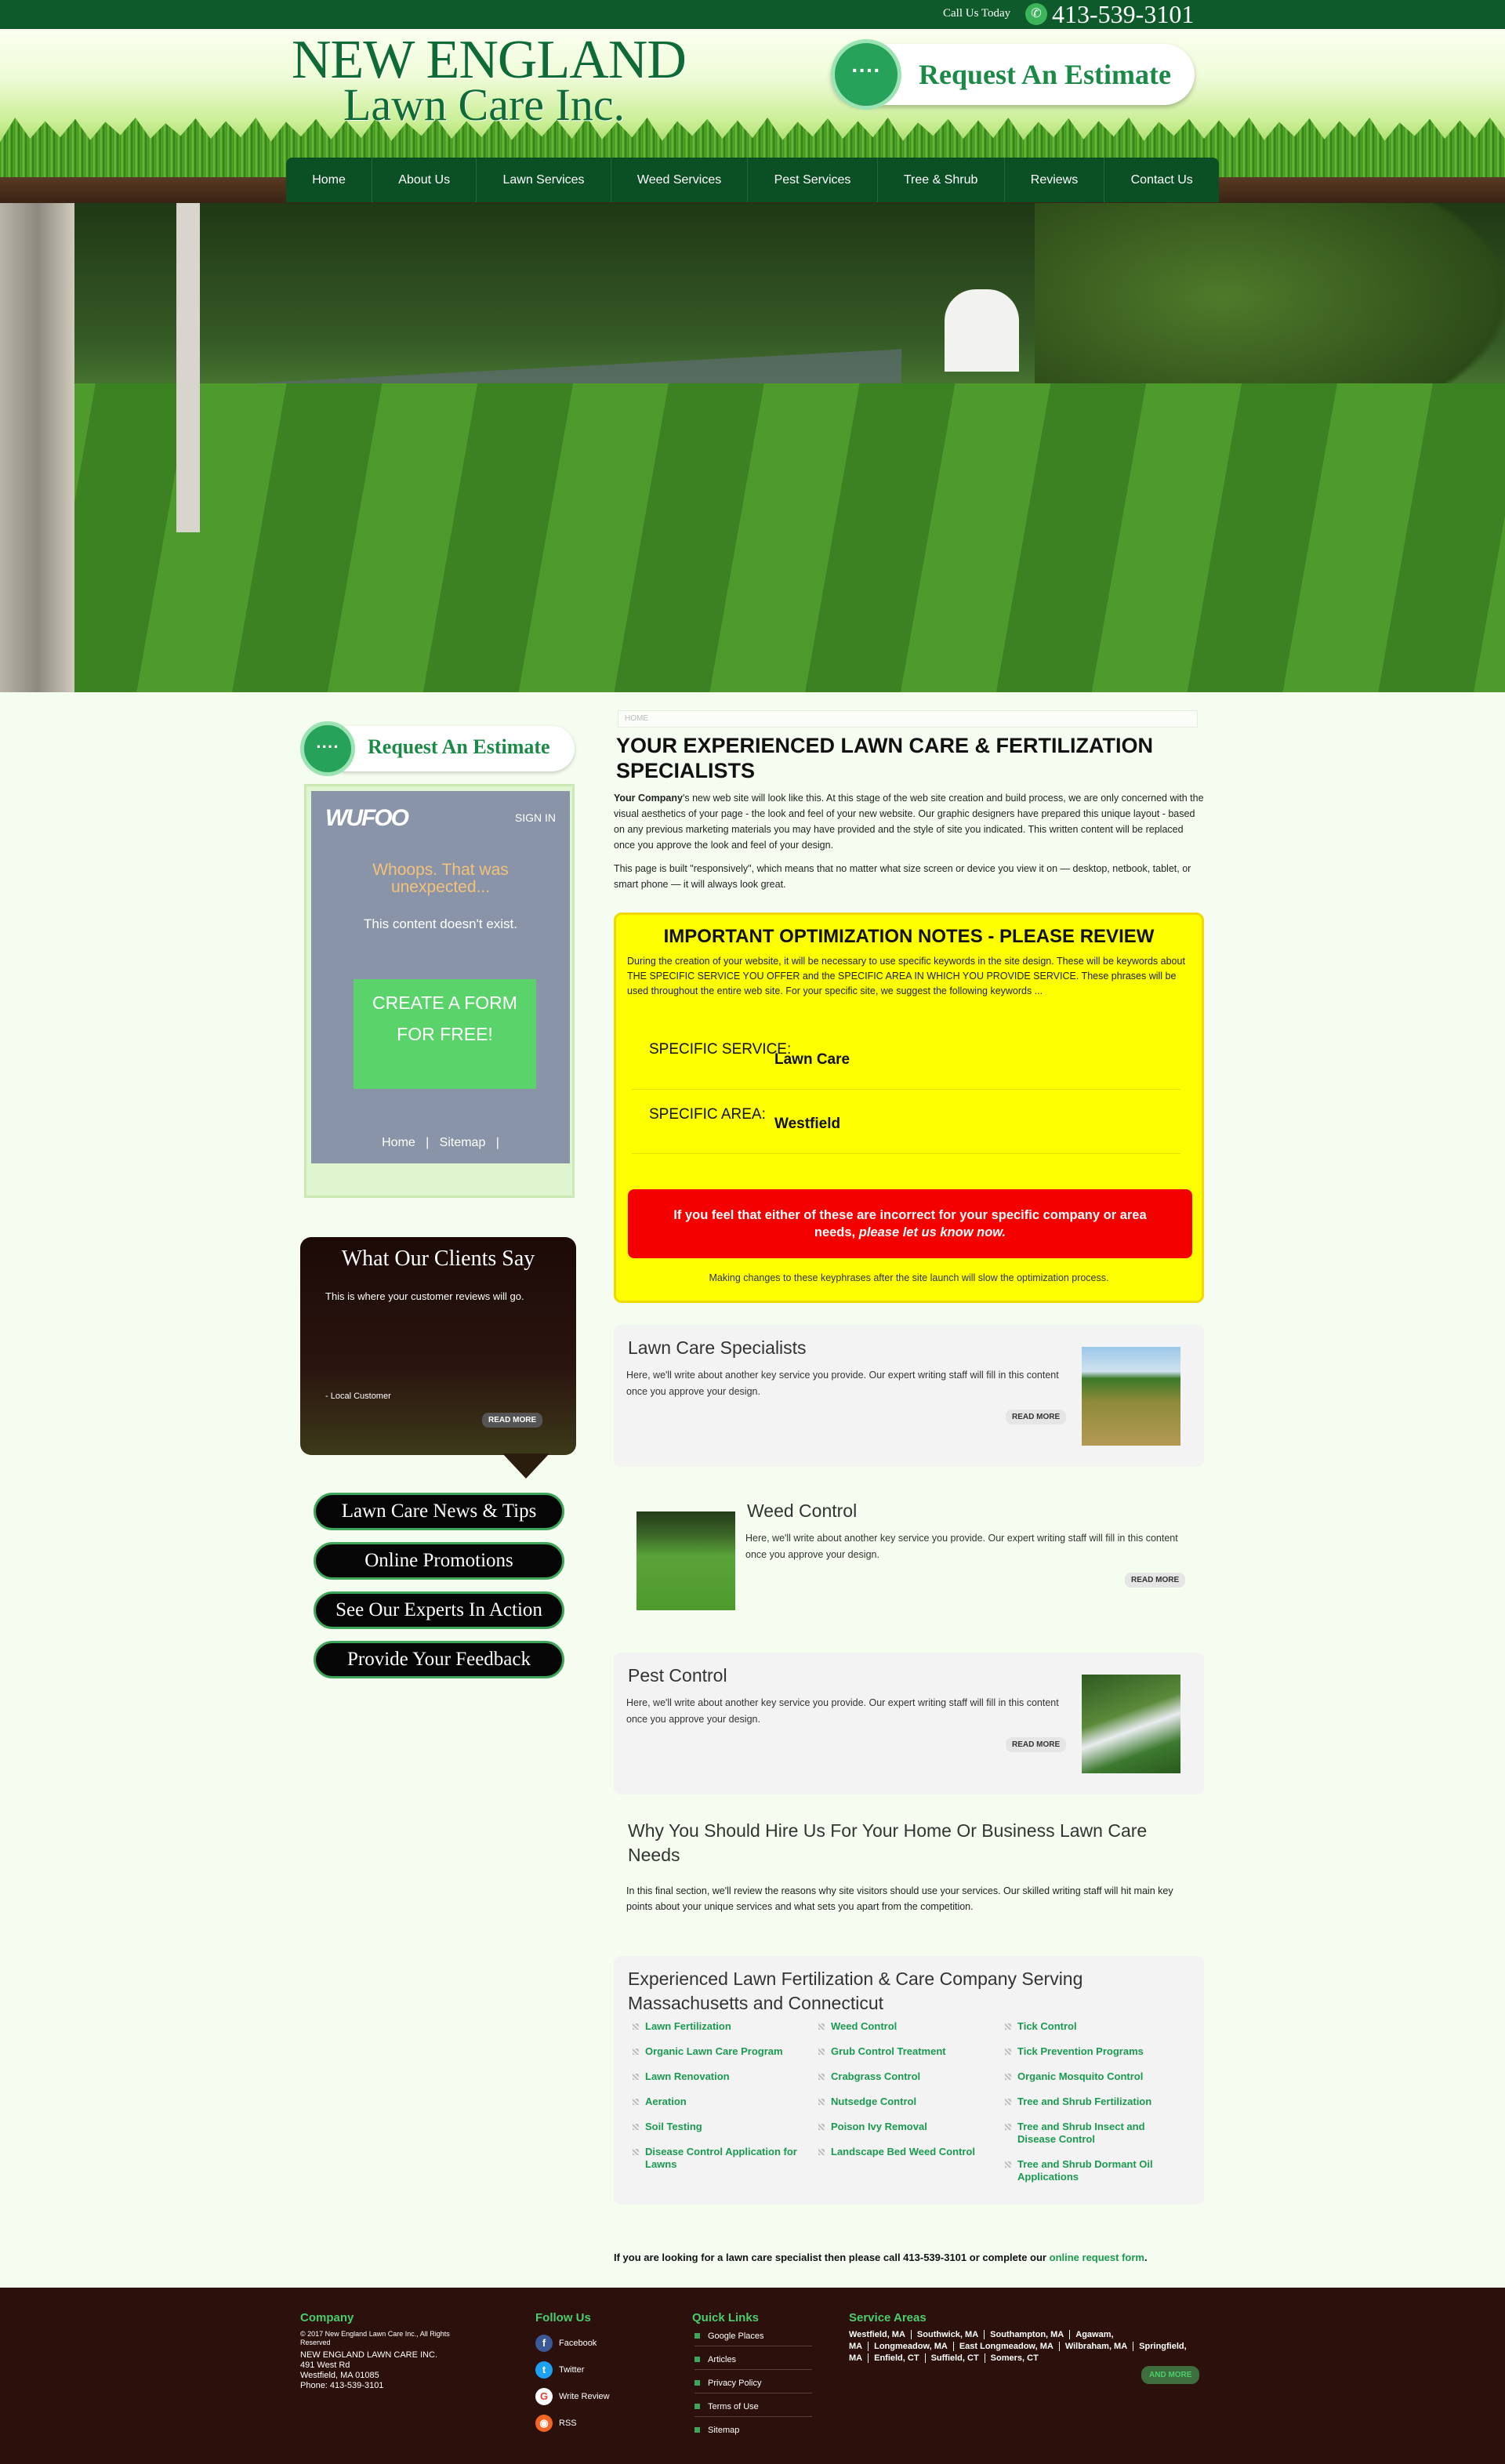  What do you see at coordinates (424, 180) in the screenshot?
I see `nav-about: About Us` at bounding box center [424, 180].